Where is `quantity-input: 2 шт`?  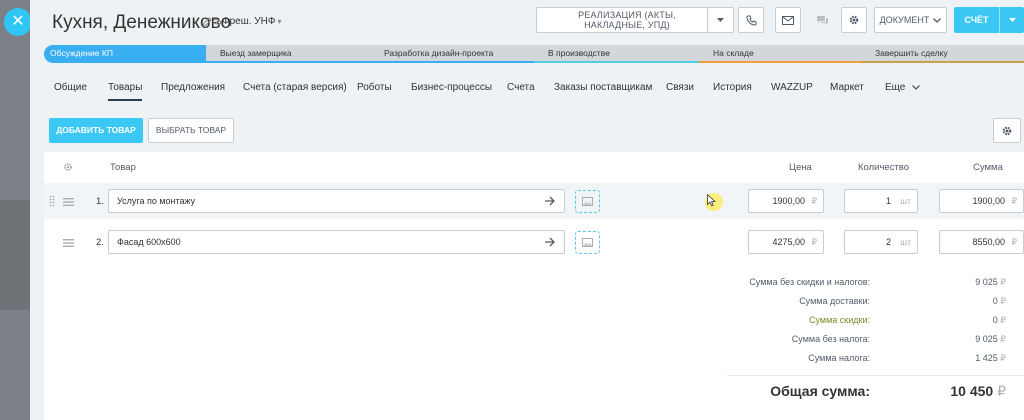
quantity-input: 2 шт is located at coordinates (881, 242).